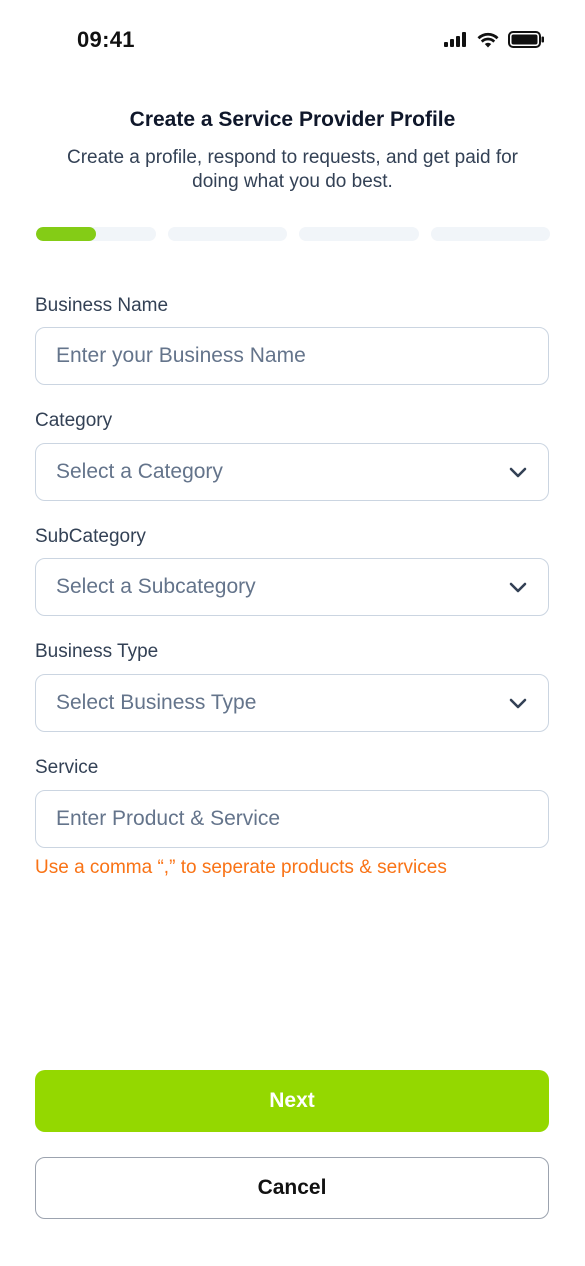 The width and height of the screenshot is (585, 1266). What do you see at coordinates (292, 703) in the screenshot?
I see `business-type-select: Select Business Type` at bounding box center [292, 703].